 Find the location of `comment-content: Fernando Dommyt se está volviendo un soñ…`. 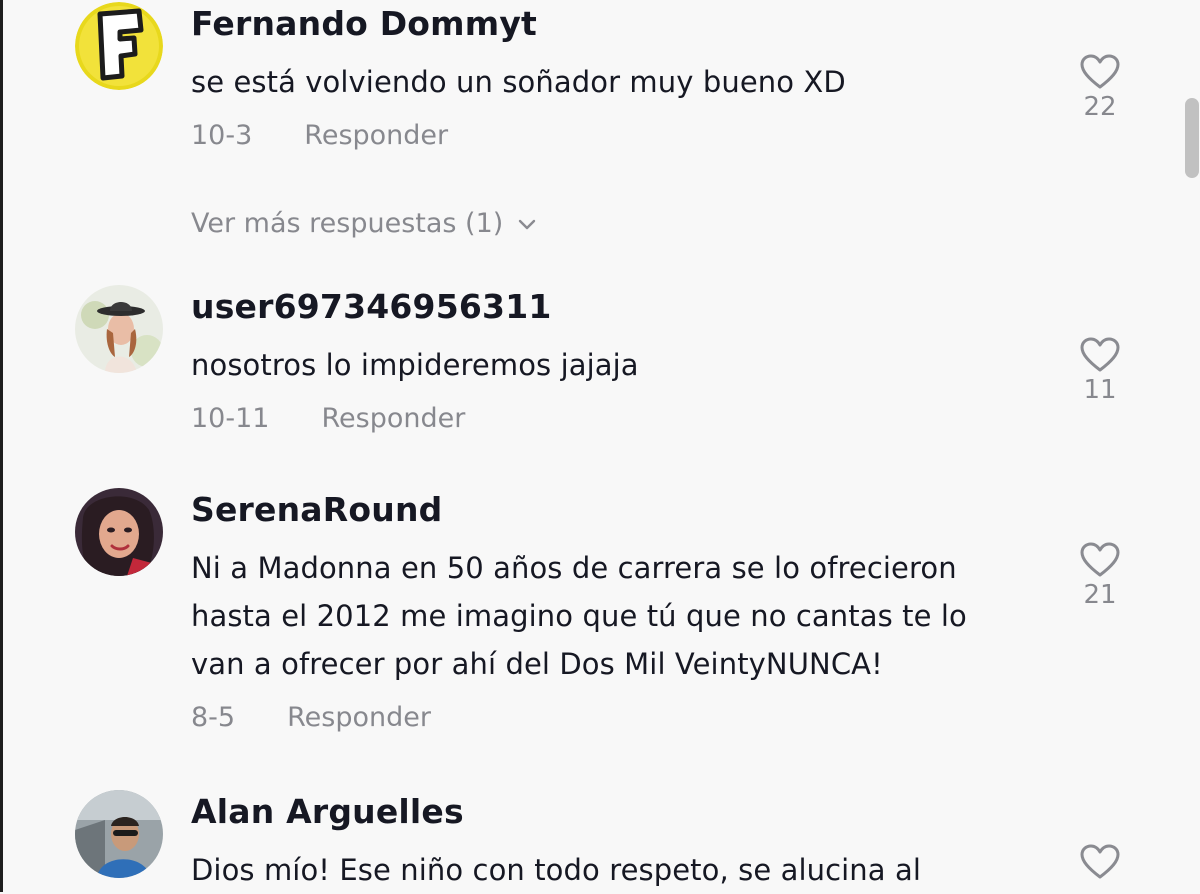

comment-content: Fernando Dommyt se está volviendo un soñ… is located at coordinates (606, 79).